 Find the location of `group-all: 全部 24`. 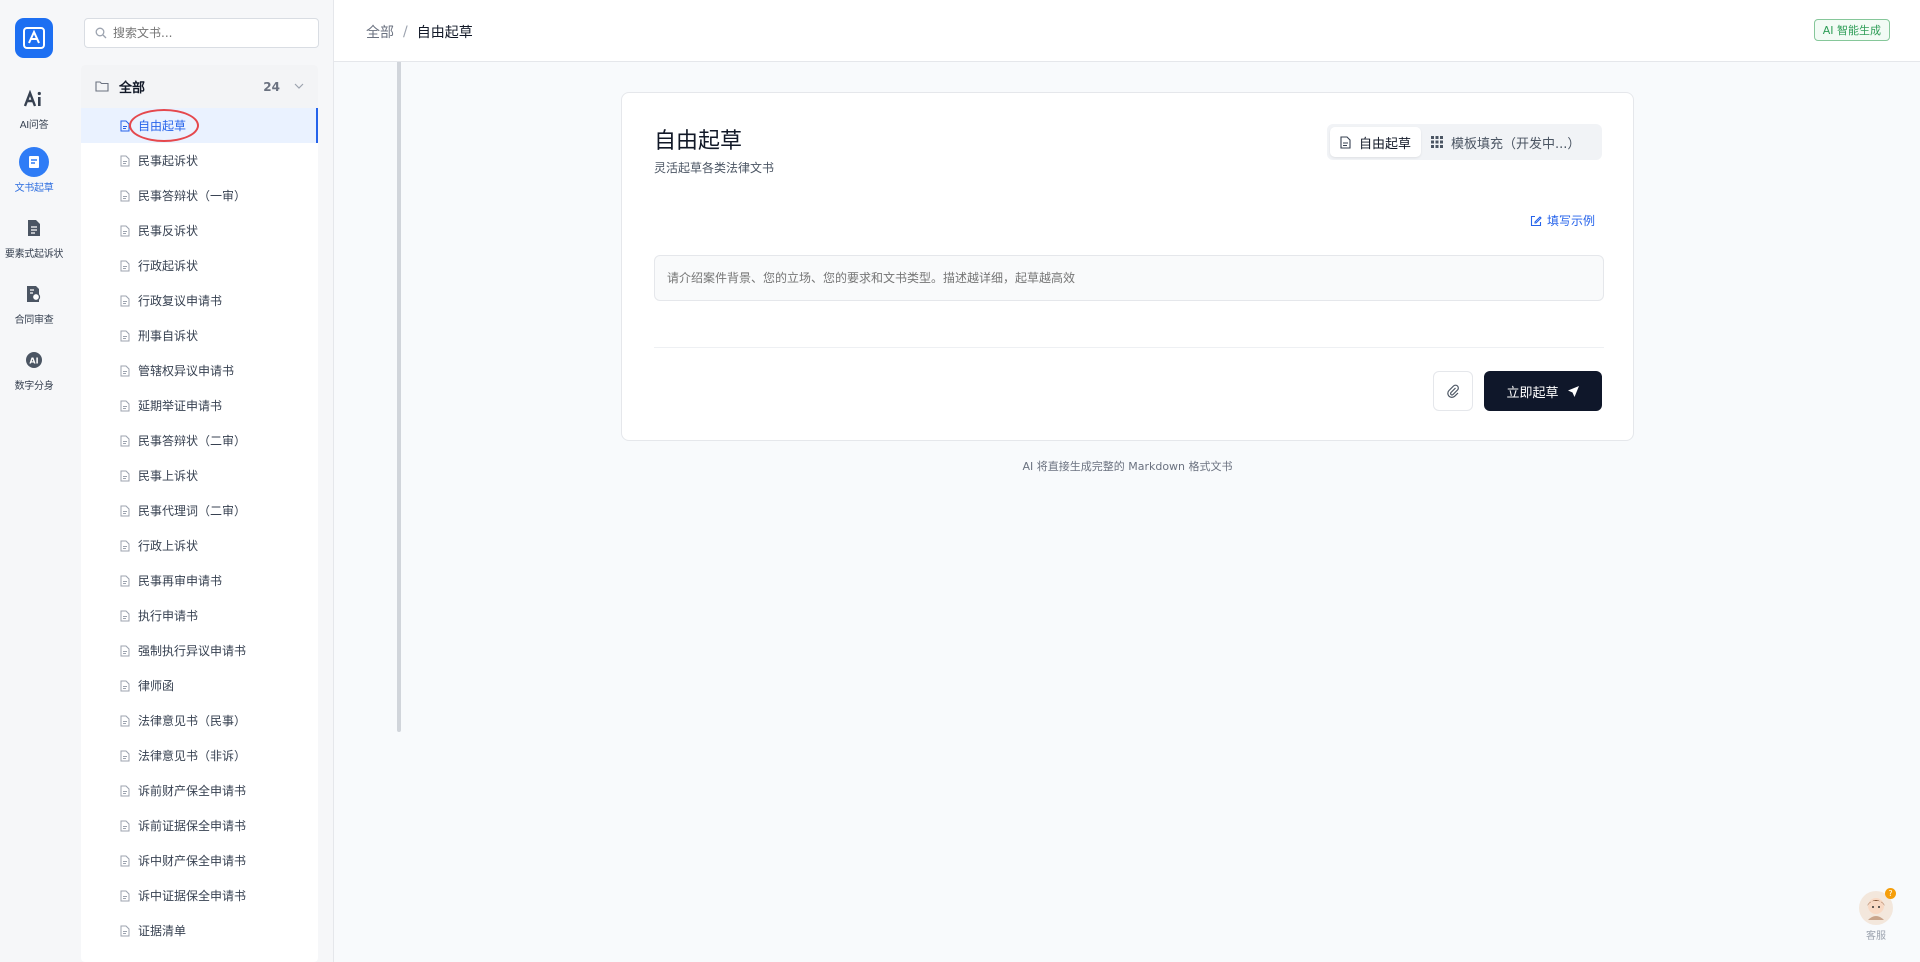

group-all: 全部 24 is located at coordinates (199, 86).